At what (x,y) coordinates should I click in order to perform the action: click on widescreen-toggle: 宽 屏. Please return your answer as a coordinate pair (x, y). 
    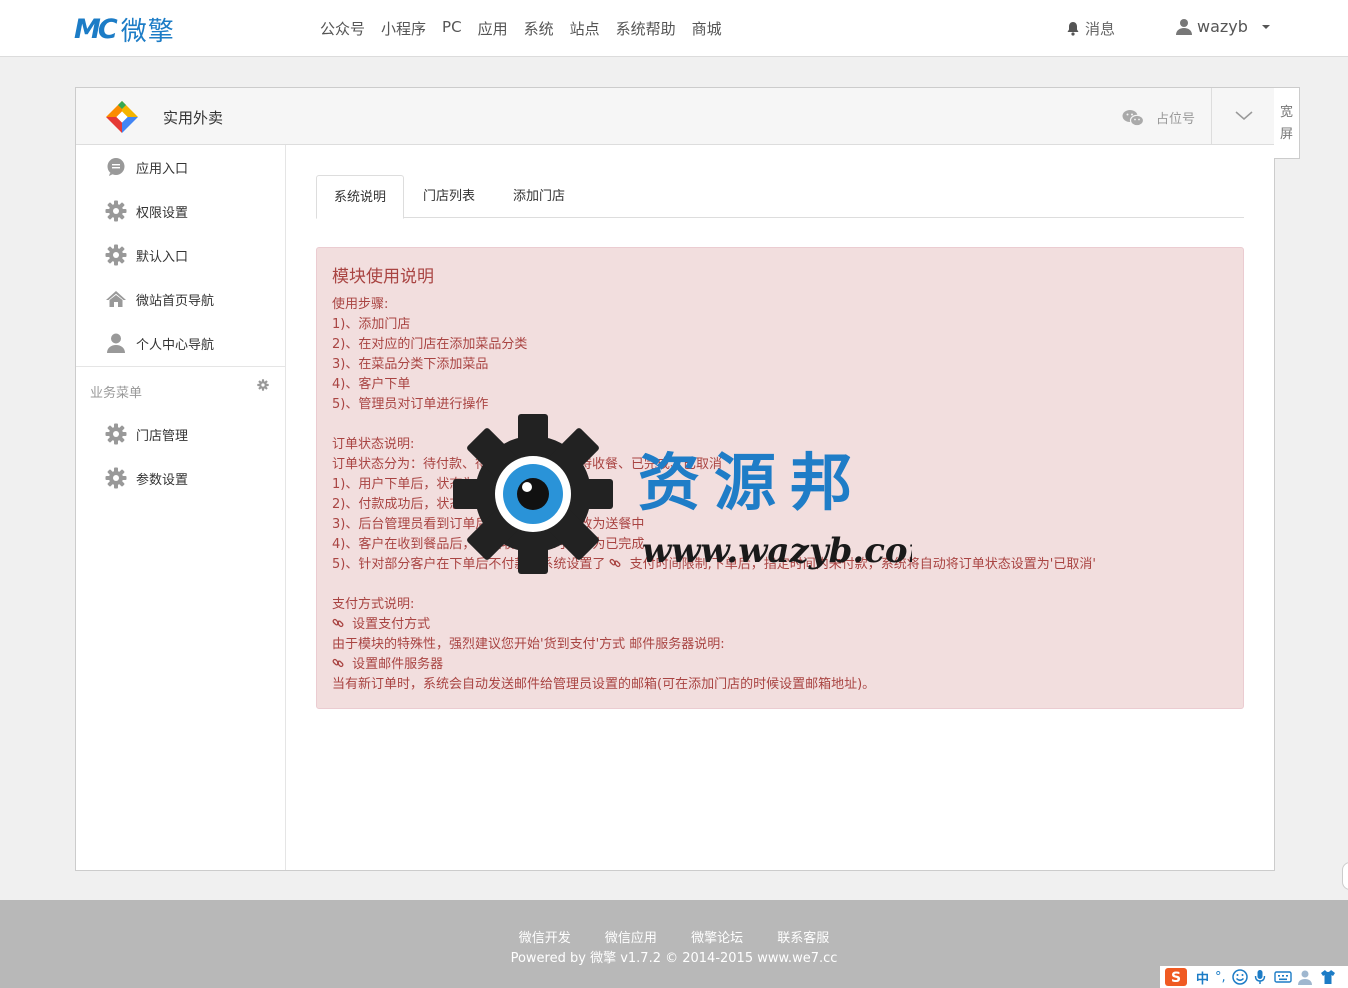
    Looking at the image, I should click on (1287, 123).